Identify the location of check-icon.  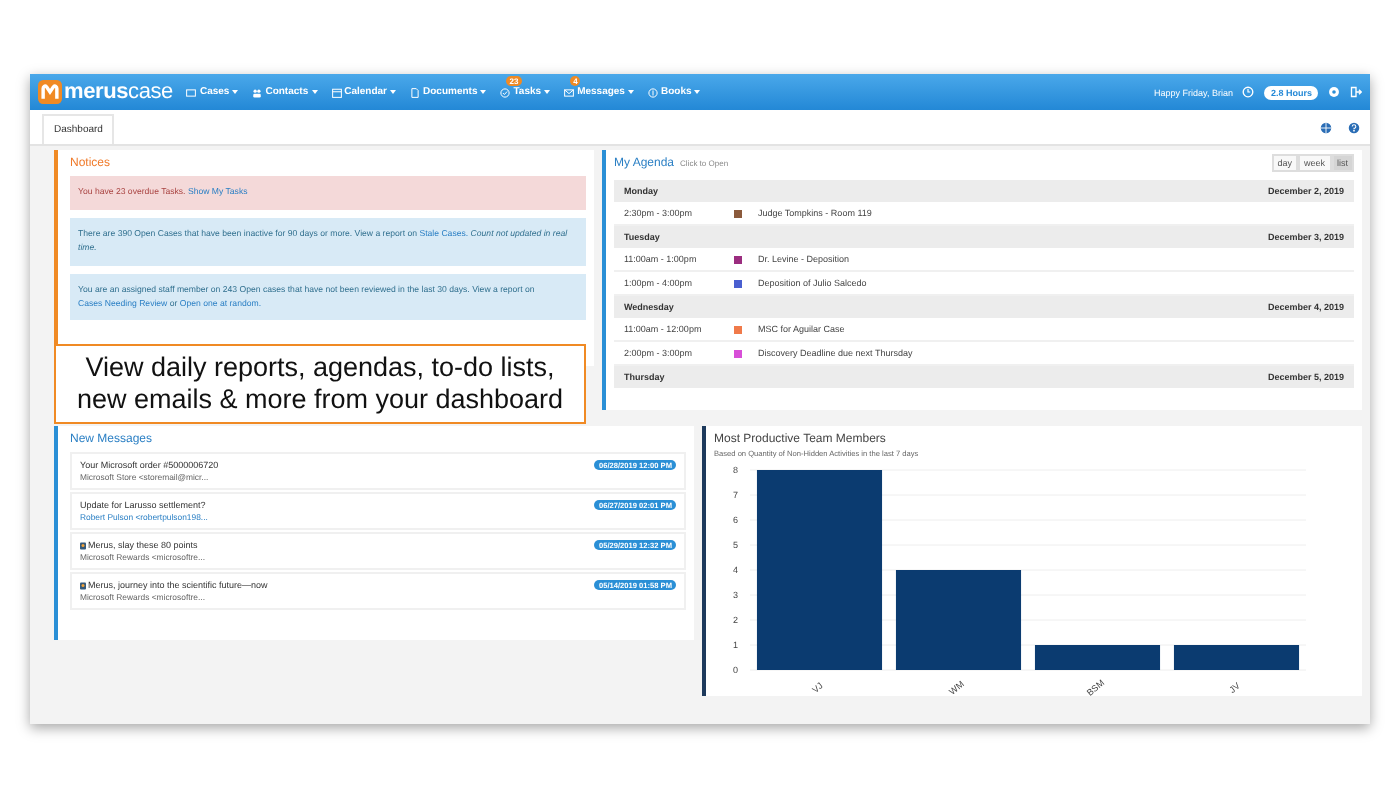
(505, 92).